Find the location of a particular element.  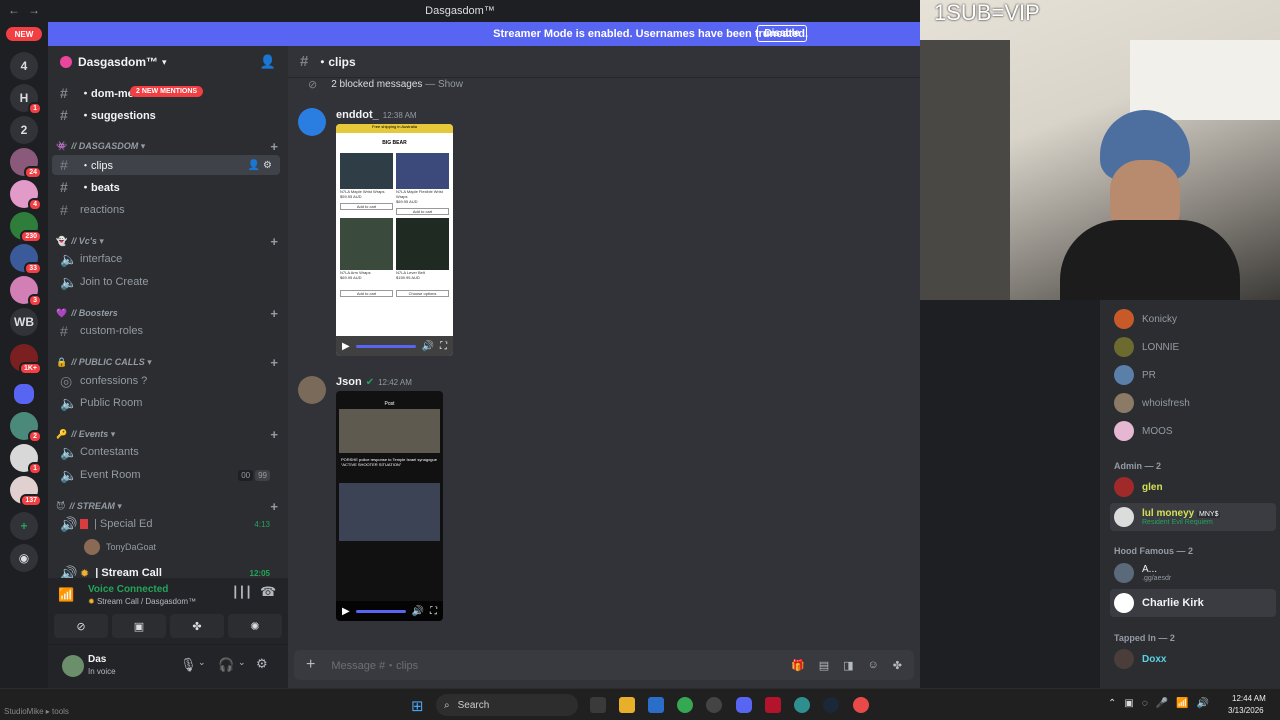

channel-clips: # ・clips 👤 ⚙ is located at coordinates (166, 165).